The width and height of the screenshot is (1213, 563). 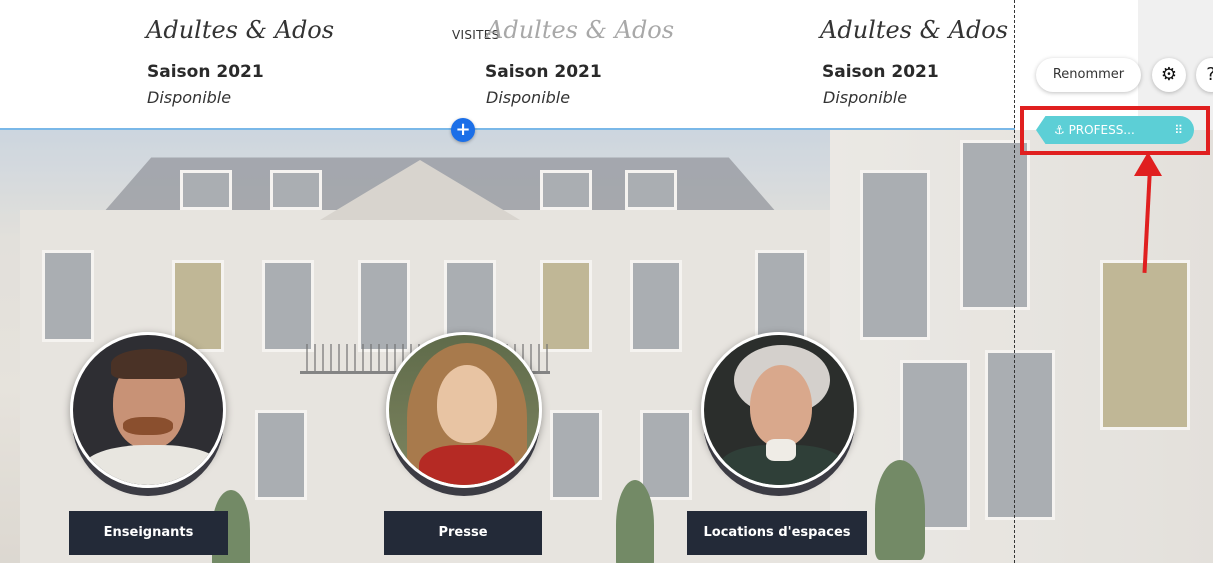 What do you see at coordinates (148, 410) in the screenshot?
I see `portrait-man-ruff-image` at bounding box center [148, 410].